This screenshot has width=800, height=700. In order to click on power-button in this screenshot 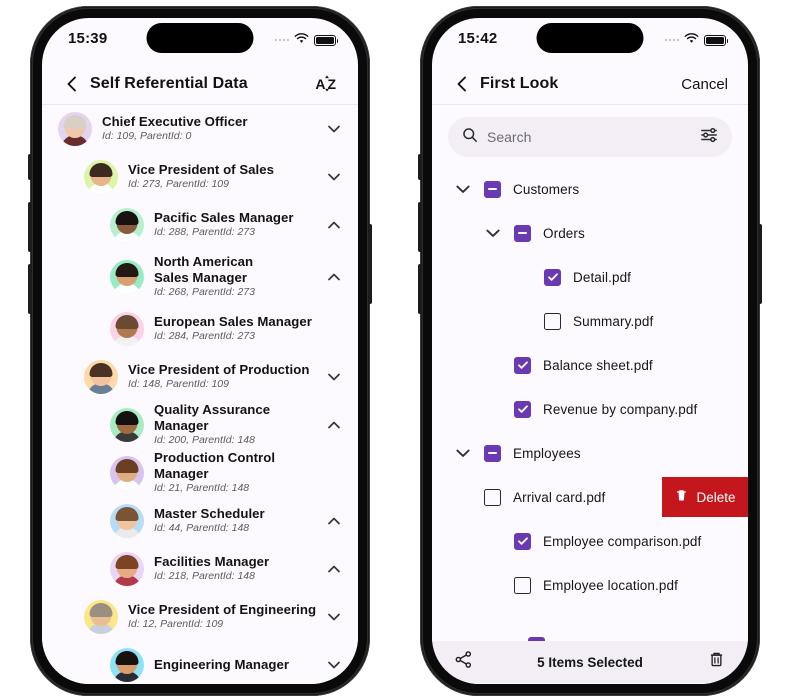, I will do `click(370, 264)`.